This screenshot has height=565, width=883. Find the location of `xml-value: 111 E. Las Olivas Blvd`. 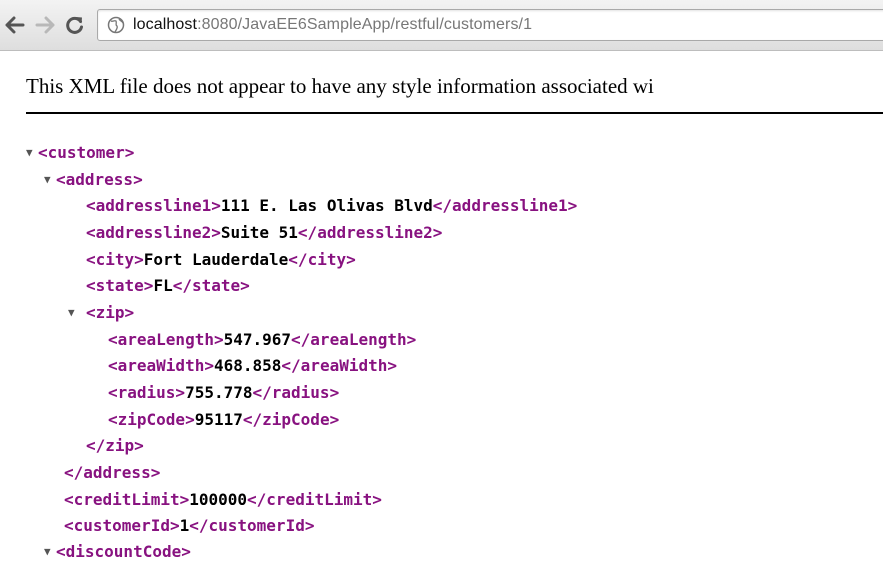

xml-value: 111 E. Las Olivas Blvd is located at coordinates (326, 205).